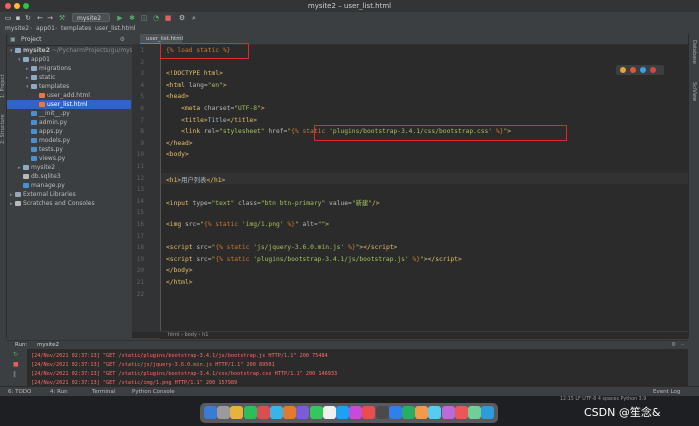 The image size is (699, 426). Describe the element at coordinates (653, 70) in the screenshot. I see `opera-icon` at that location.